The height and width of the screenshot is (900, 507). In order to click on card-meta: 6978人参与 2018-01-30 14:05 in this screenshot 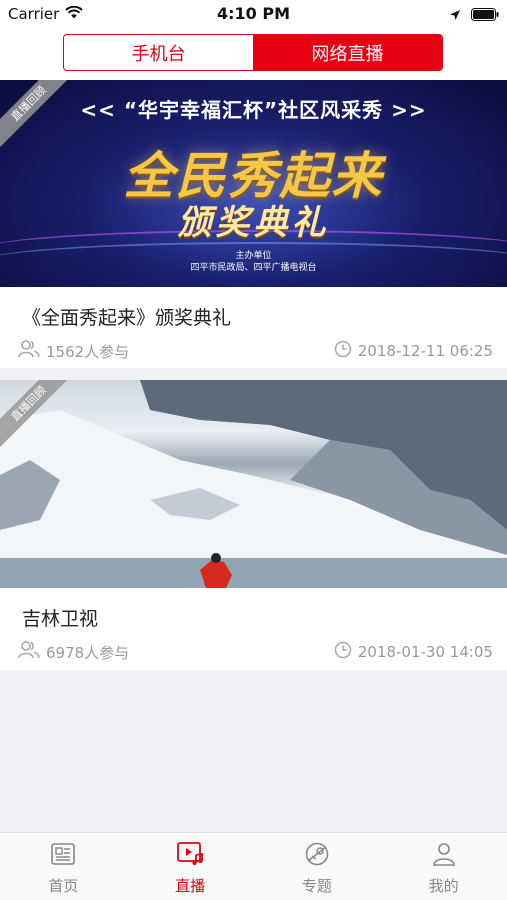, I will do `click(255, 652)`.